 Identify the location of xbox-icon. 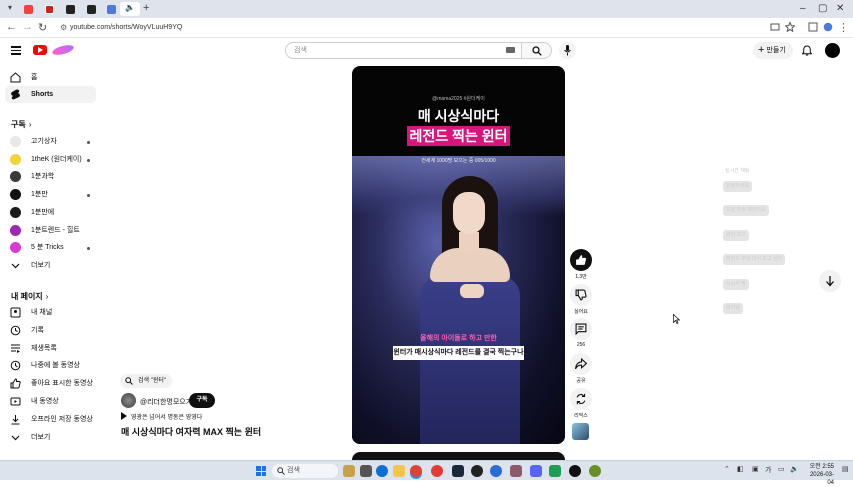
(555, 471).